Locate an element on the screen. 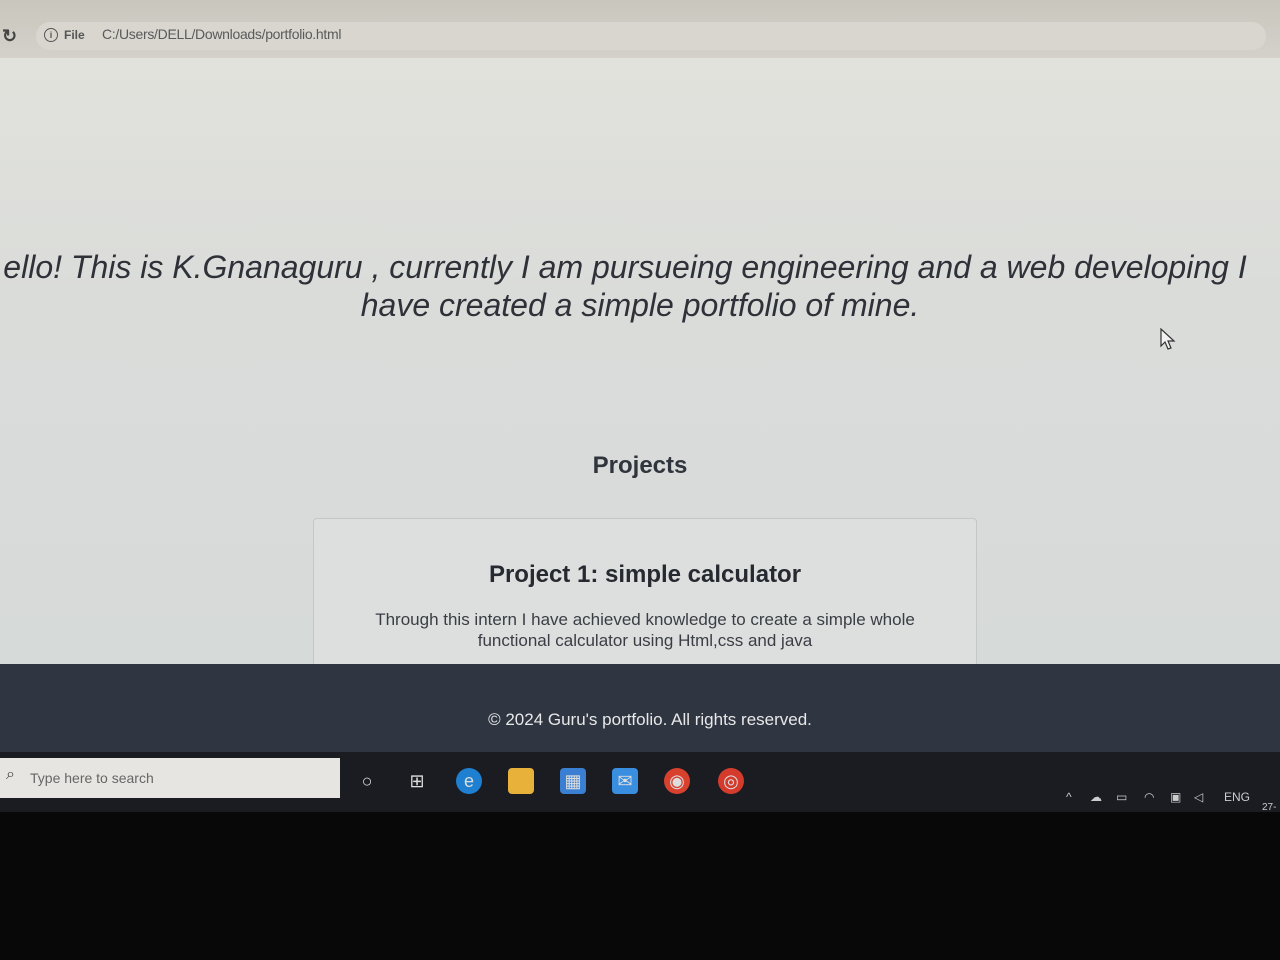 The image size is (1280, 960). battery-icon: ▭ is located at coordinates (1121, 797).